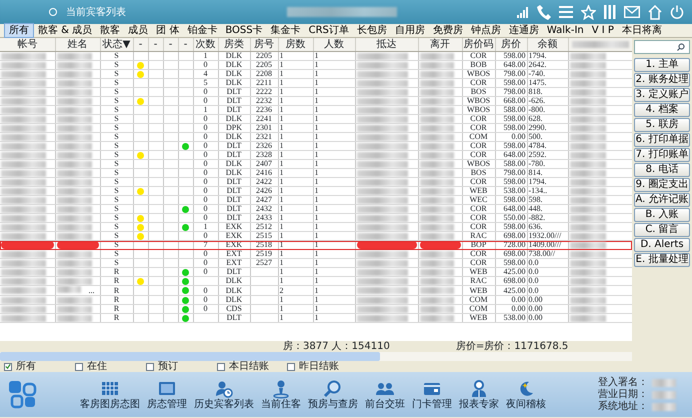 This screenshot has height=418, width=692. Describe the element at coordinates (167, 404) in the screenshot. I see `toolbar-button: 房态管理` at that location.